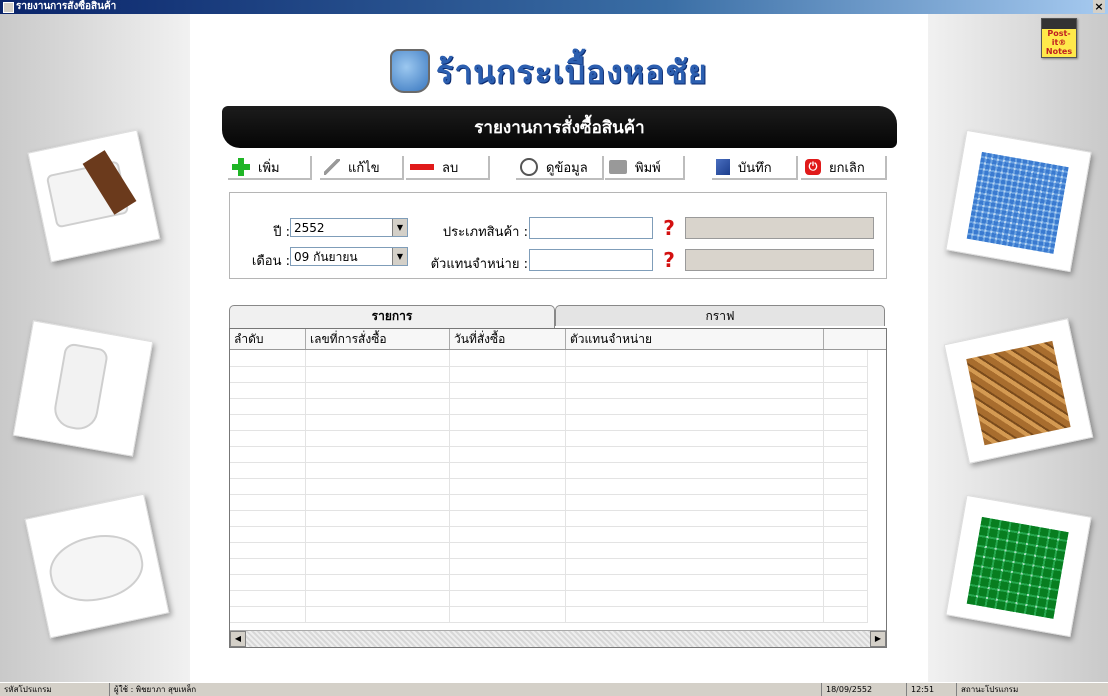  What do you see at coordinates (695, 339) in the screenshot?
I see `col-header-agent: ตัวแทนจำหน่าย` at bounding box center [695, 339].